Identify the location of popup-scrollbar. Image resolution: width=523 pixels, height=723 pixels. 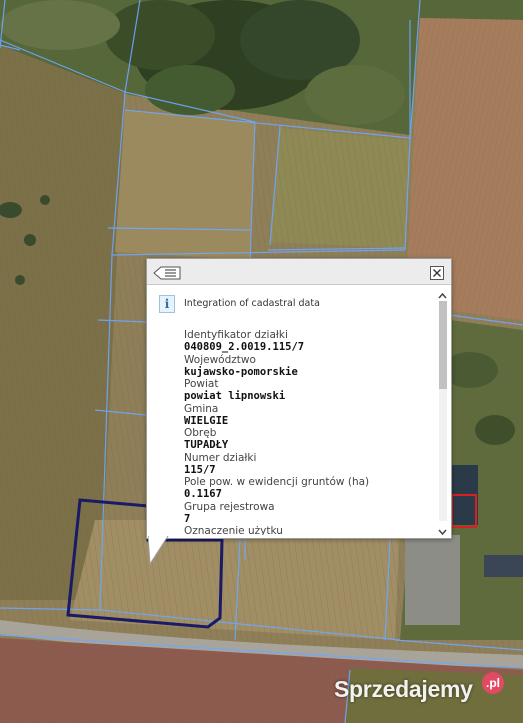
(442, 411).